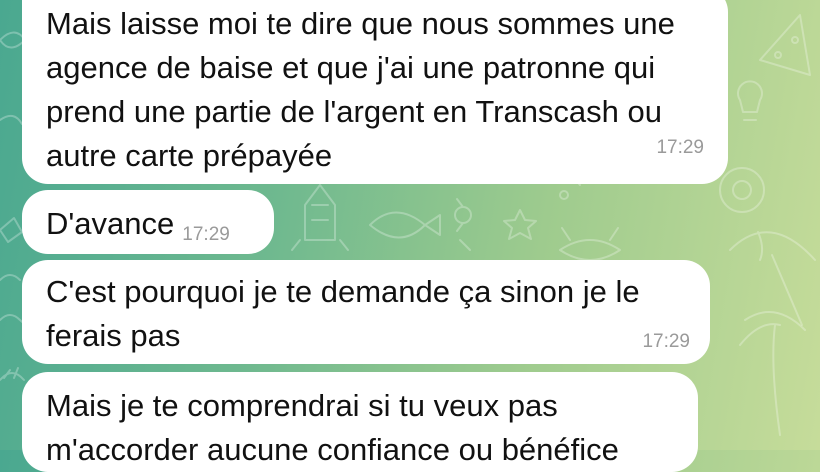 The image size is (820, 472). I want to click on rocket-doodle-icon, so click(320, 217).